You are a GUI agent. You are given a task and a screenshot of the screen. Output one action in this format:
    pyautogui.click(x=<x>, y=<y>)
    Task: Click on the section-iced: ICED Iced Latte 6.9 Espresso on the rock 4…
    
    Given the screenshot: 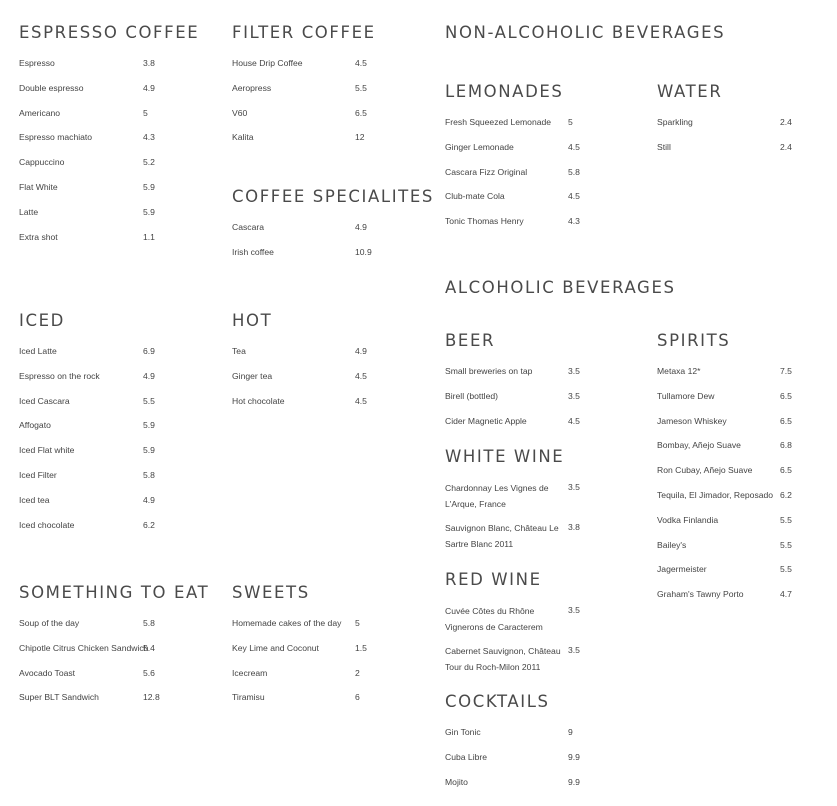 What is the action you would take?
    pyautogui.click(x=87, y=427)
    